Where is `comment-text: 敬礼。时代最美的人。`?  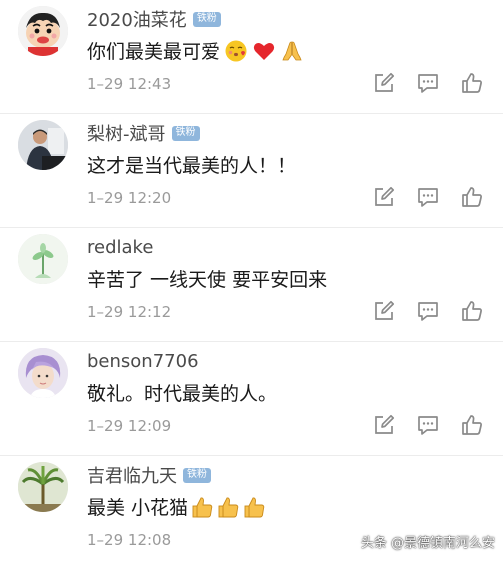 comment-text: 敬礼。时代最美的人。 is located at coordinates (182, 394).